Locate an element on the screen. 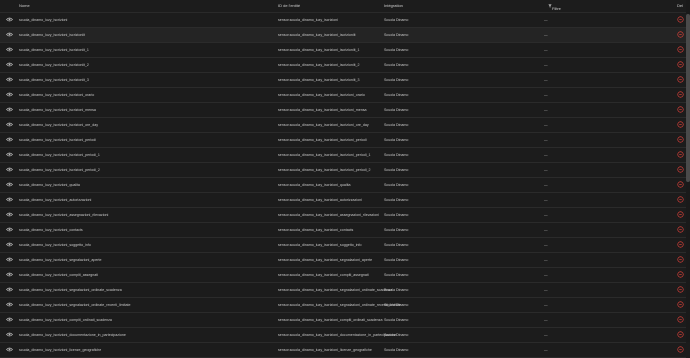 The image size is (690, 358). row-name: scuola_dinamo_luzy_iscrizioni is located at coordinates (43, 20).